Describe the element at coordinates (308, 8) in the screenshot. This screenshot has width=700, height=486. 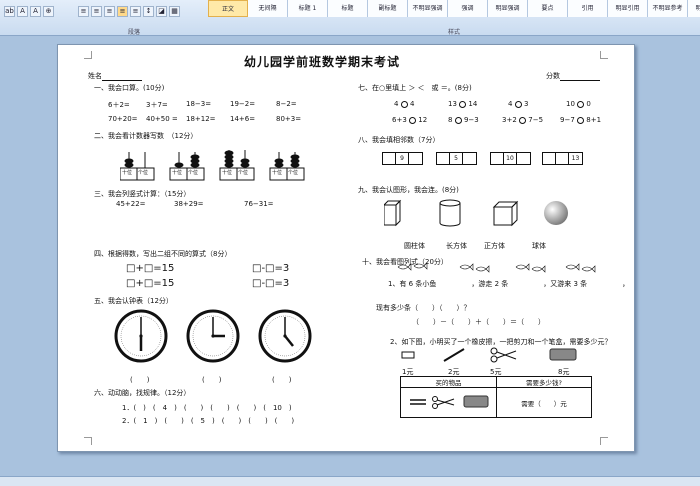
I see `style-item: 标题 1` at that location.